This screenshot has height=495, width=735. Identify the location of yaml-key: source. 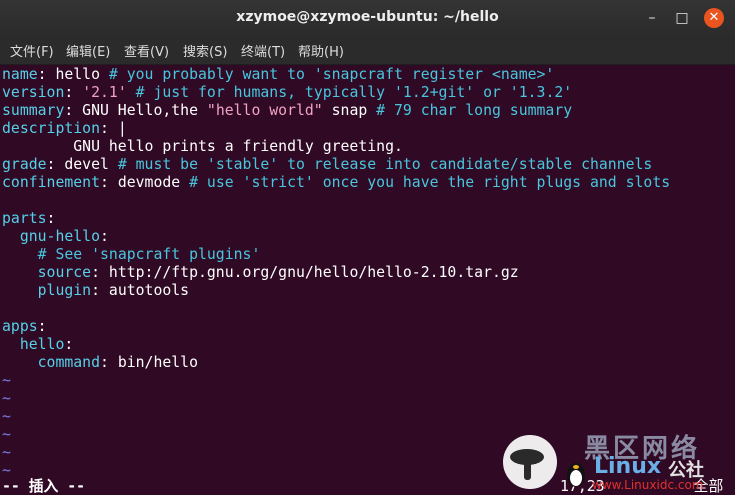
(64, 272).